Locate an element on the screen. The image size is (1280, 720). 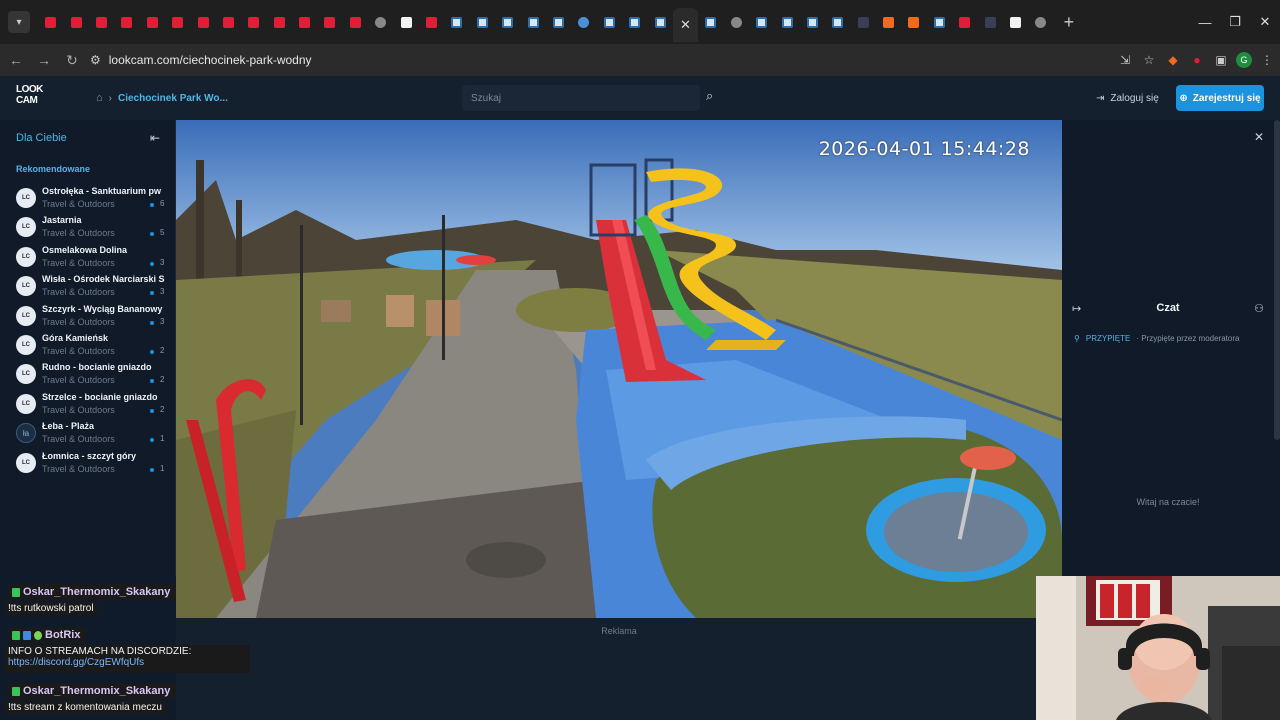
install-app-icon: ⇲ is located at coordinates (1125, 60).